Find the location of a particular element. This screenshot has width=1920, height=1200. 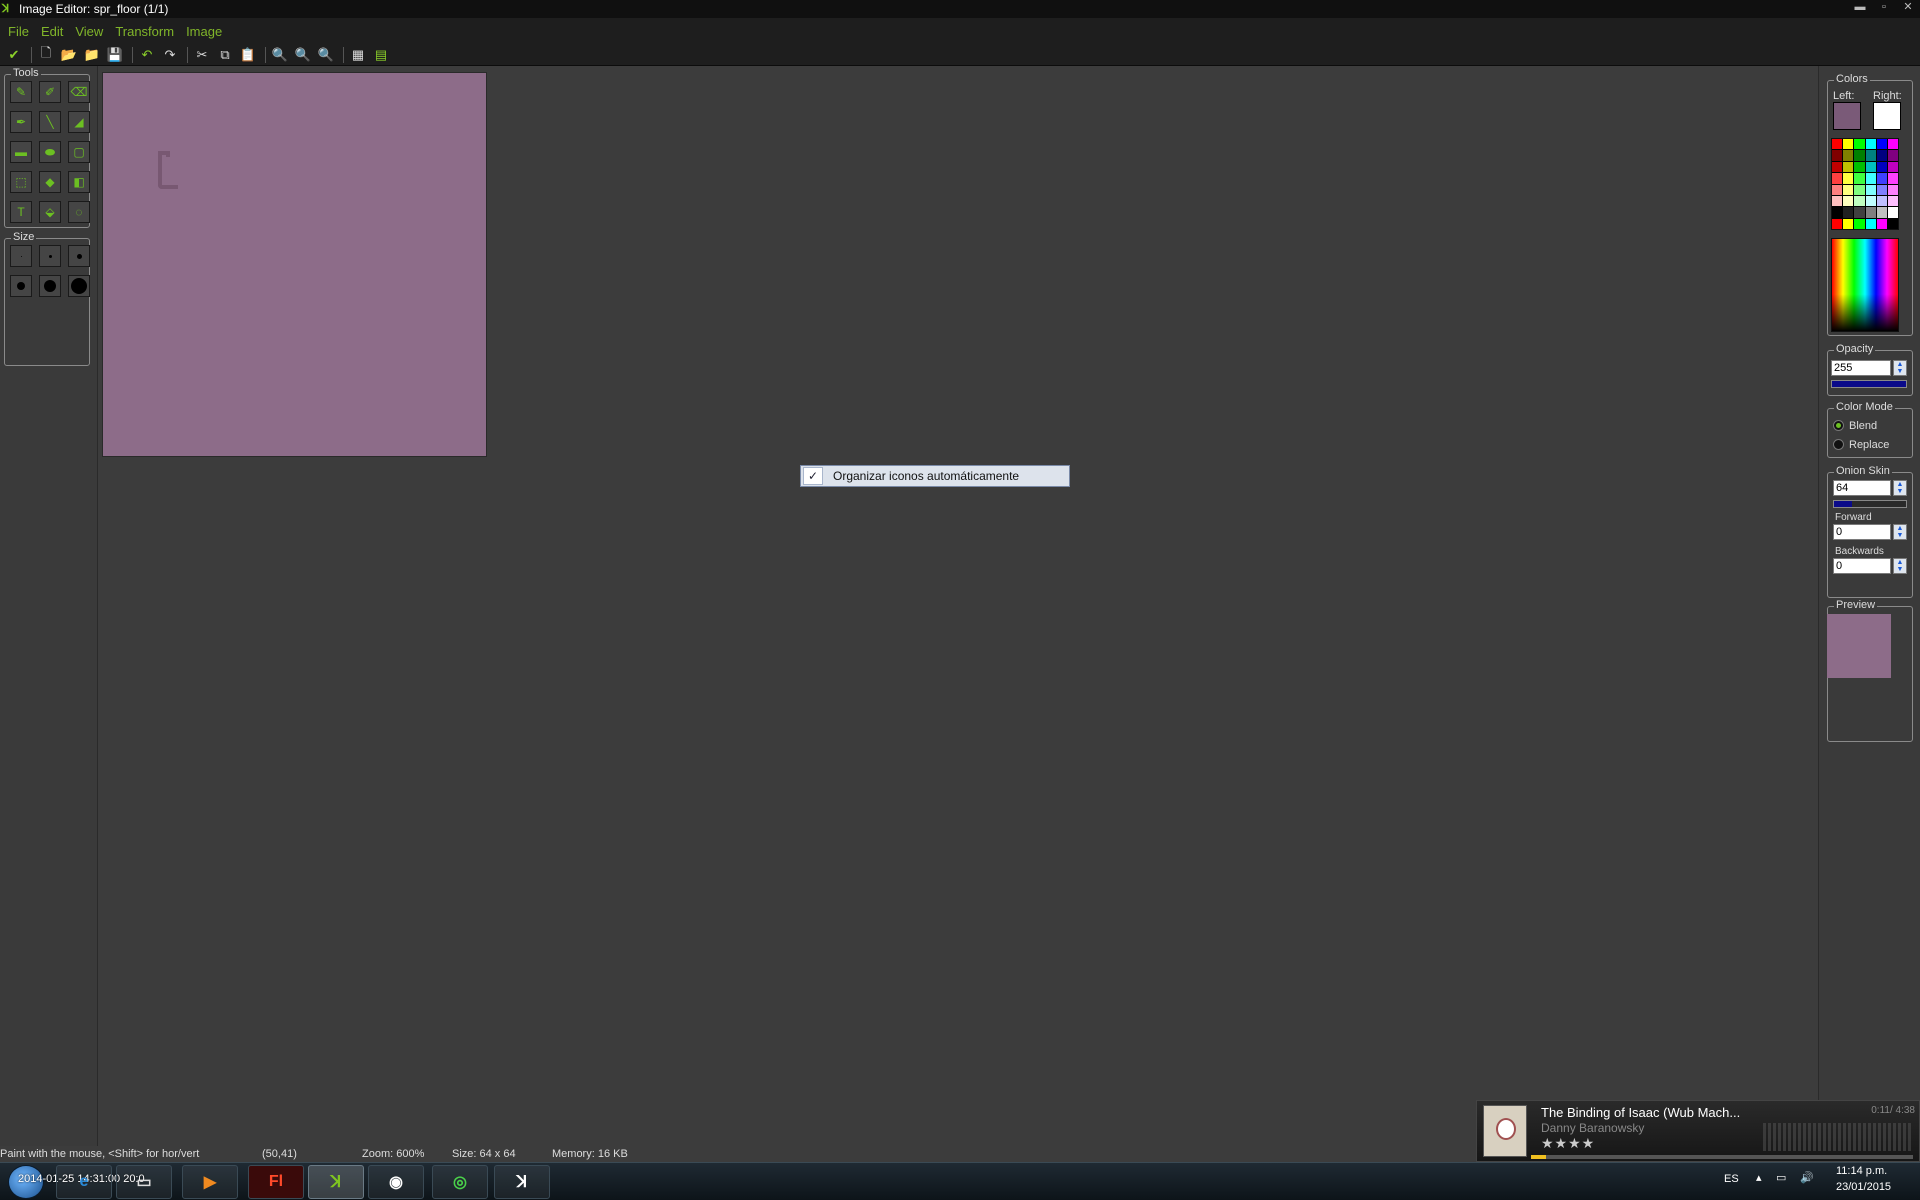

song-rating: ★★★★ is located at coordinates (1568, 1143).